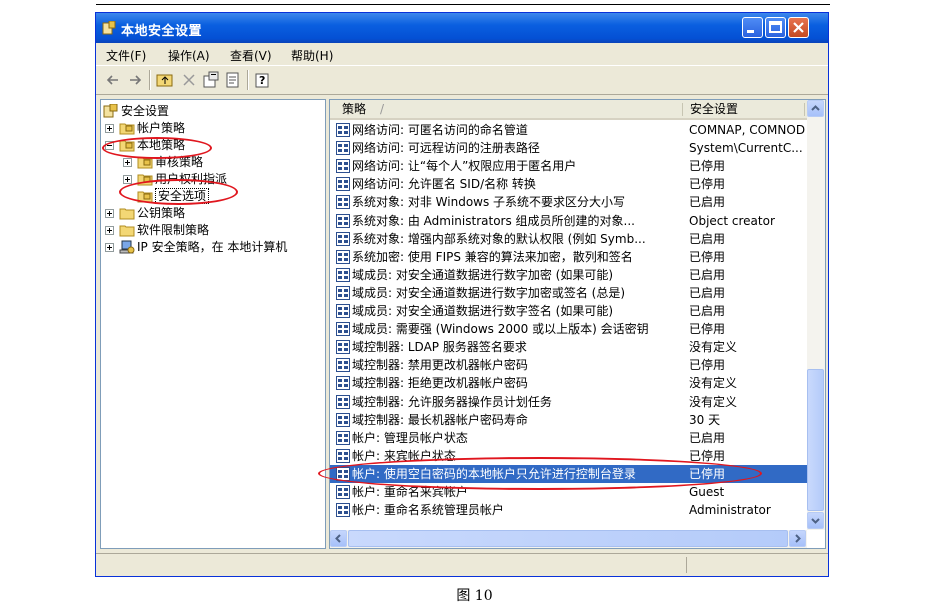 This screenshot has height=611, width=949. What do you see at coordinates (686, 565) in the screenshot?
I see `status-separator` at bounding box center [686, 565].